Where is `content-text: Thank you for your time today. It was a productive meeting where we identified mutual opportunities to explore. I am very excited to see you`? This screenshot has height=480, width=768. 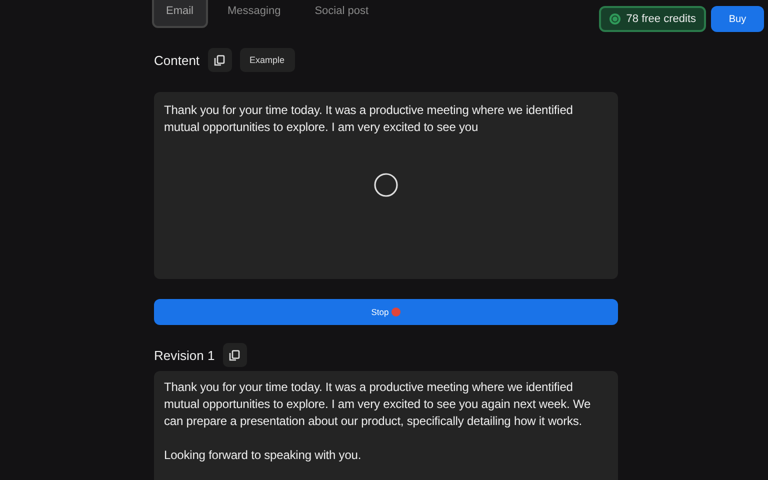 content-text: Thank you for your time today. It was a productive meeting where we identified mutual opportunities to explore. I am very excited to see you is located at coordinates (369, 119).